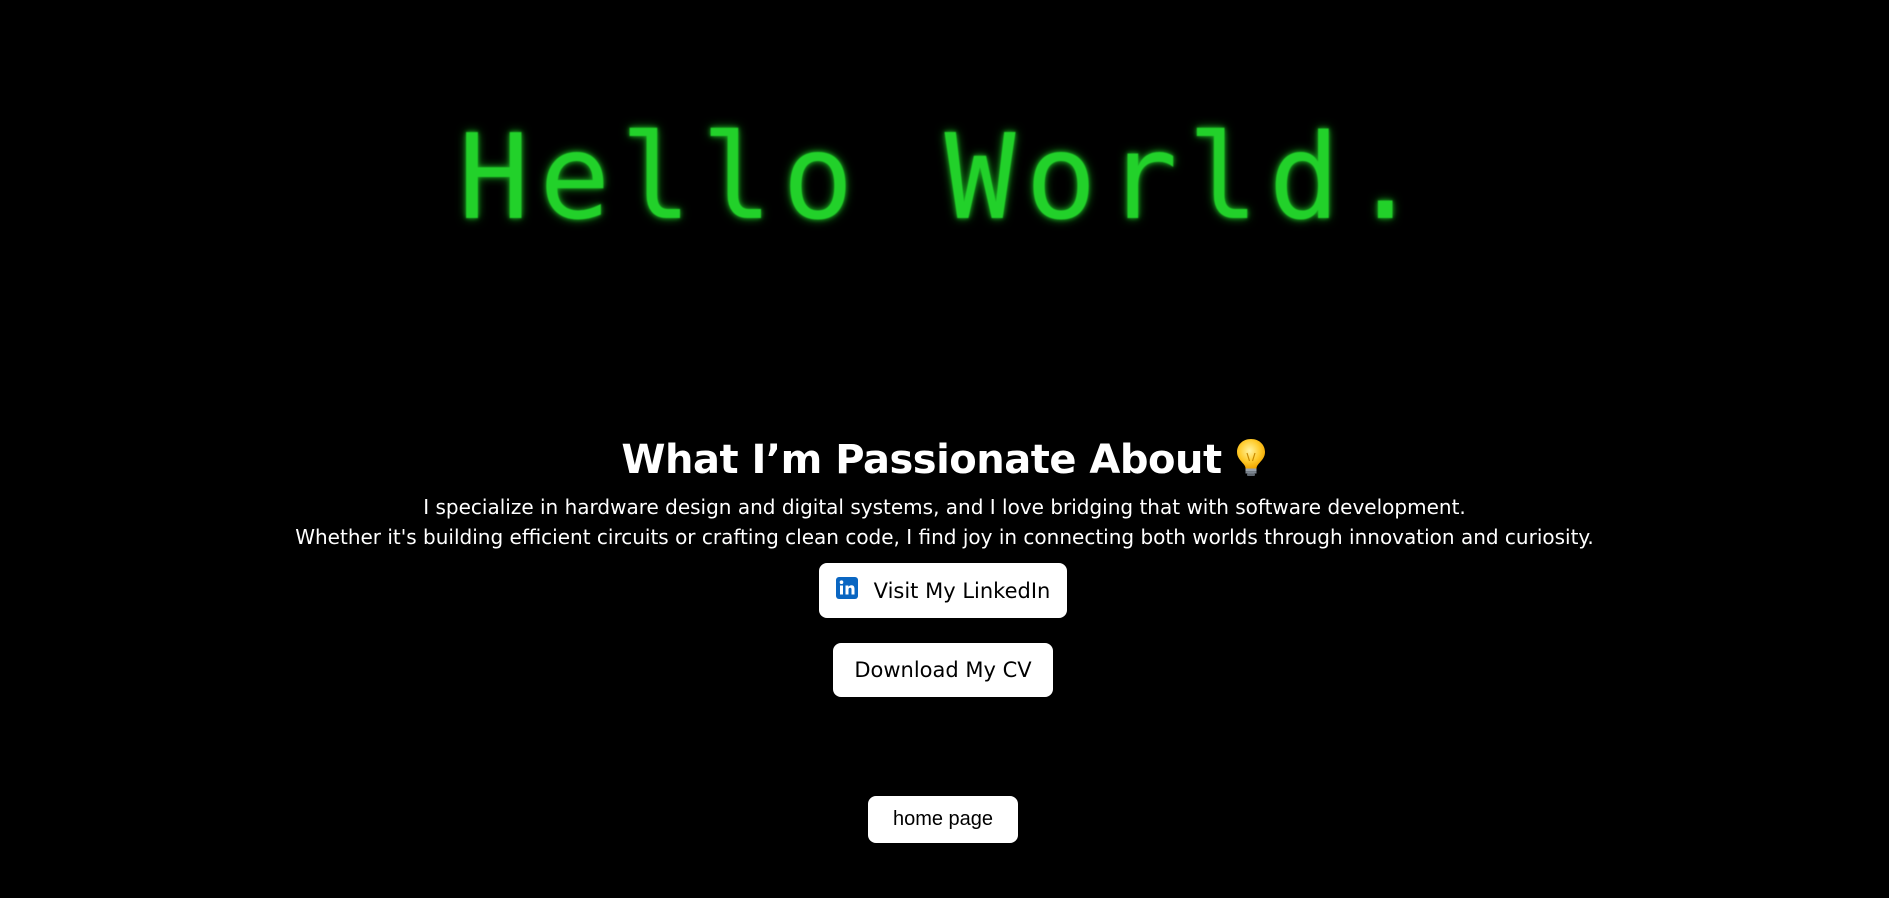 Image resolution: width=1889 pixels, height=898 pixels. I want to click on lightbulb-icon, so click(1251, 464).